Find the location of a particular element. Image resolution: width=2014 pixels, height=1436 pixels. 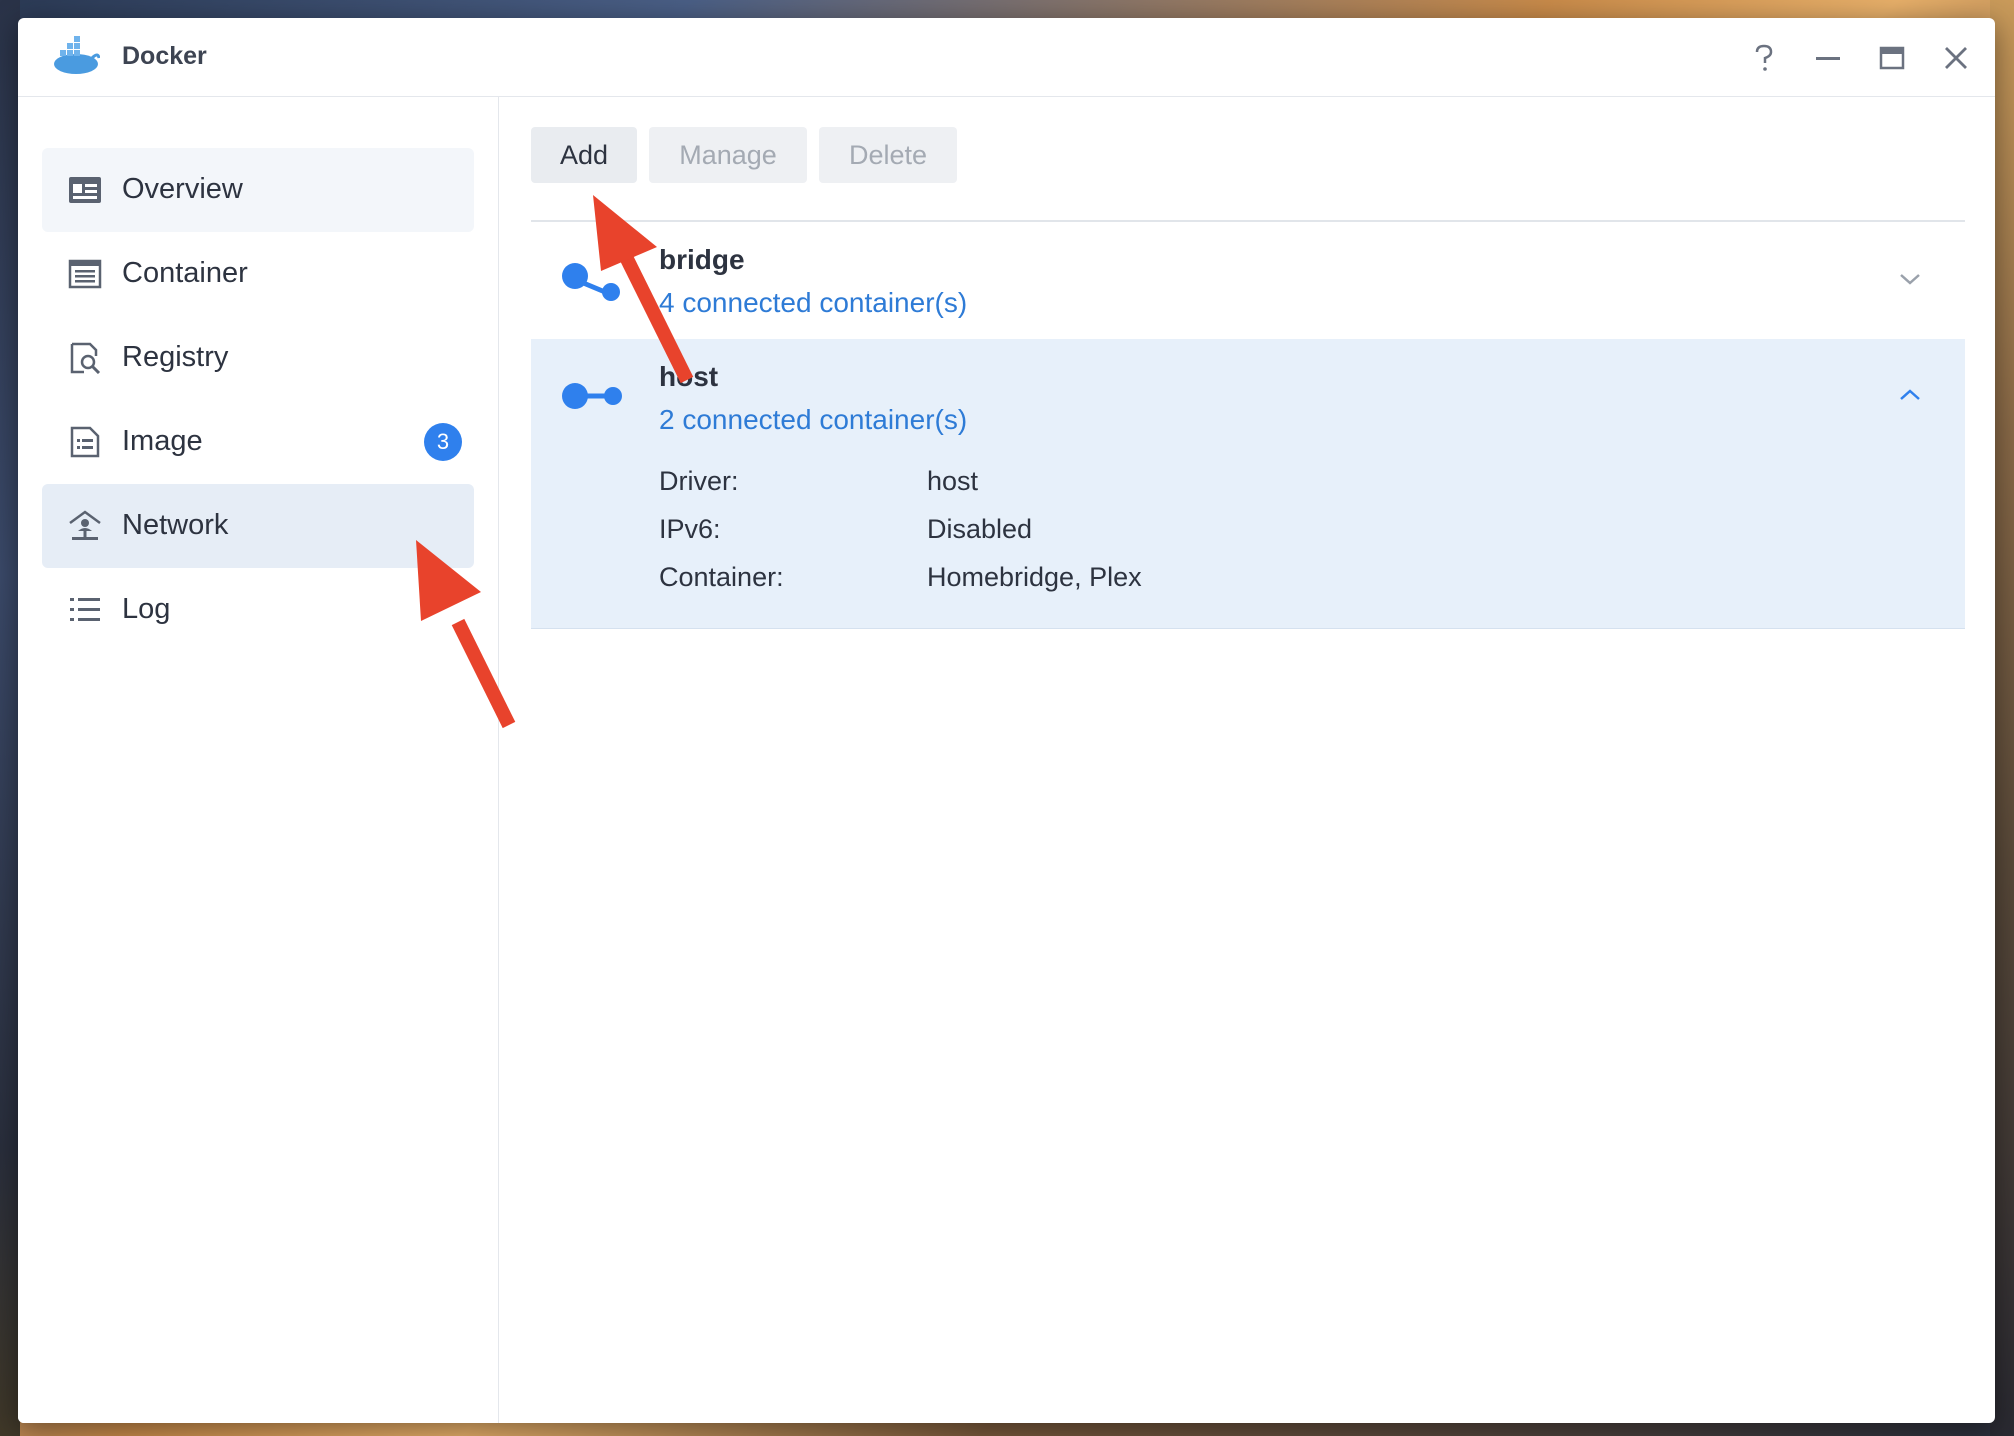

connected-containers-link: 2 connected container(s) is located at coordinates (813, 420).